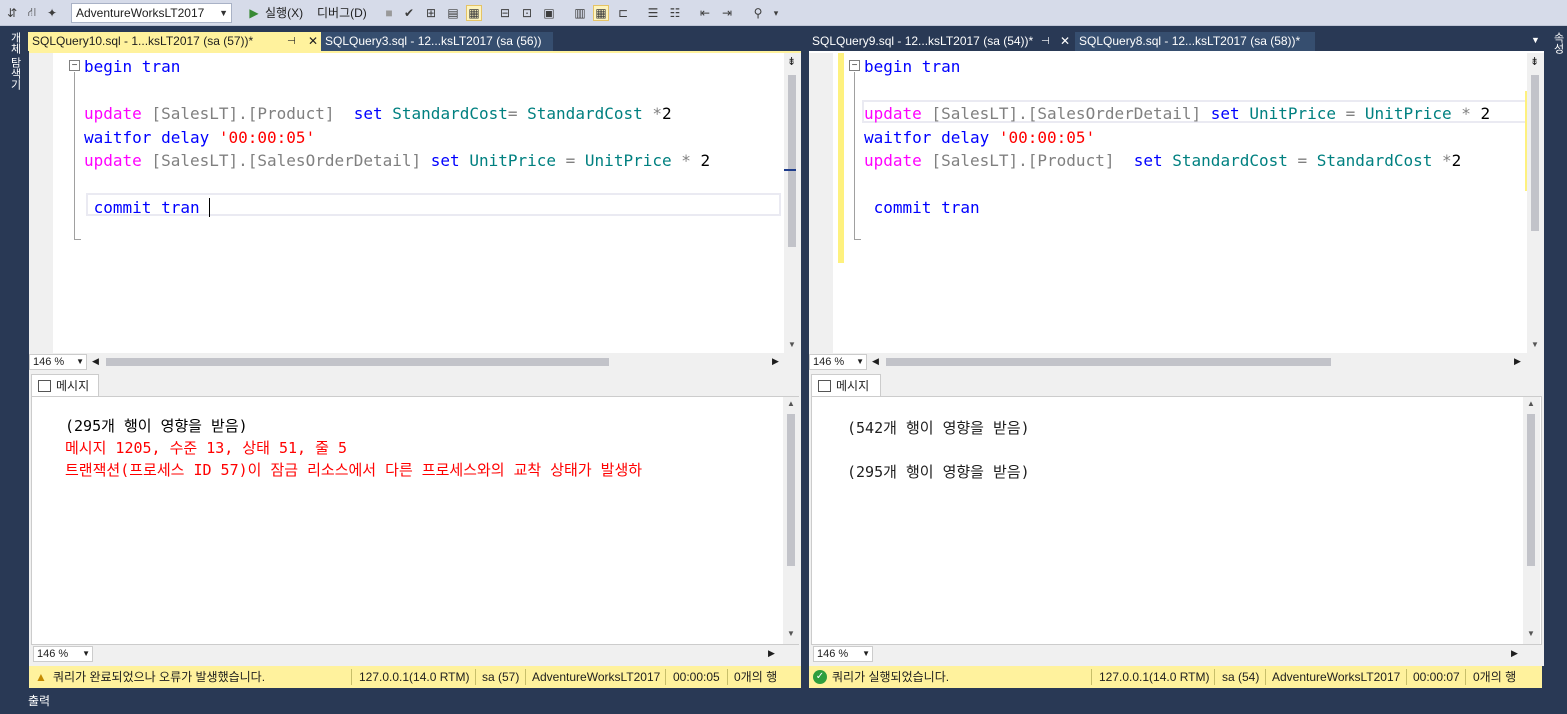  I want to click on specify-values-icon: ⚲, so click(758, 13).